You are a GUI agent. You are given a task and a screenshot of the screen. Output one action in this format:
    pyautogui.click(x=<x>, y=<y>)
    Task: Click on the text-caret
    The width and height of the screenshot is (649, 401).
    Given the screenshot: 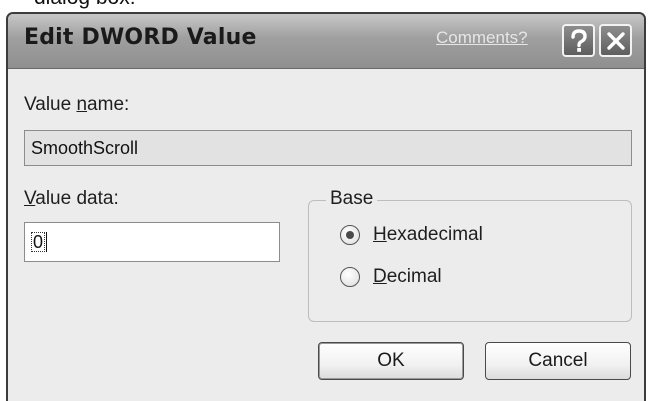 What is the action you would take?
    pyautogui.click(x=47, y=242)
    